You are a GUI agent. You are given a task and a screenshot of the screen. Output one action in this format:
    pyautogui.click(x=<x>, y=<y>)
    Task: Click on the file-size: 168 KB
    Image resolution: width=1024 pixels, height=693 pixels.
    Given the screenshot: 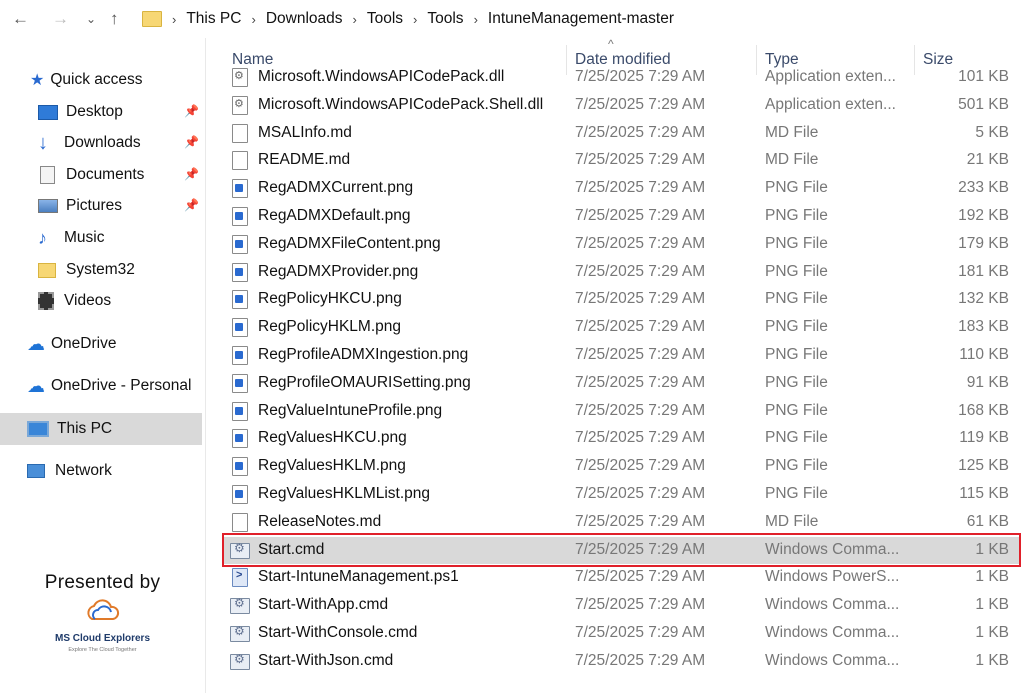 What is the action you would take?
    pyautogui.click(x=983, y=410)
    